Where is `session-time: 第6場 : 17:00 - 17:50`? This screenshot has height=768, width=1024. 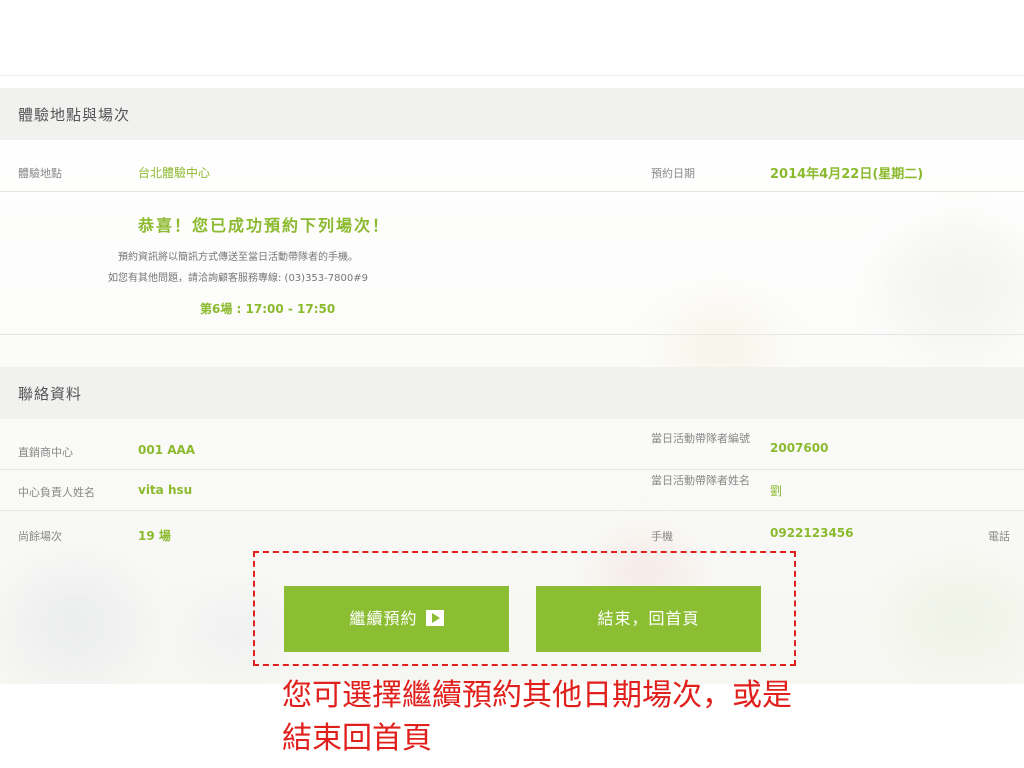
session-time: 第6場 : 17:00 - 17:50 is located at coordinates (268, 309).